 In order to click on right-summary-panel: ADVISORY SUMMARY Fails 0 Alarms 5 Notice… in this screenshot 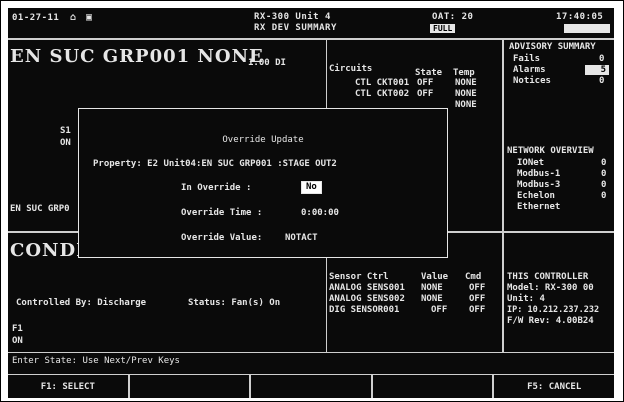, I will do `click(558, 136)`.